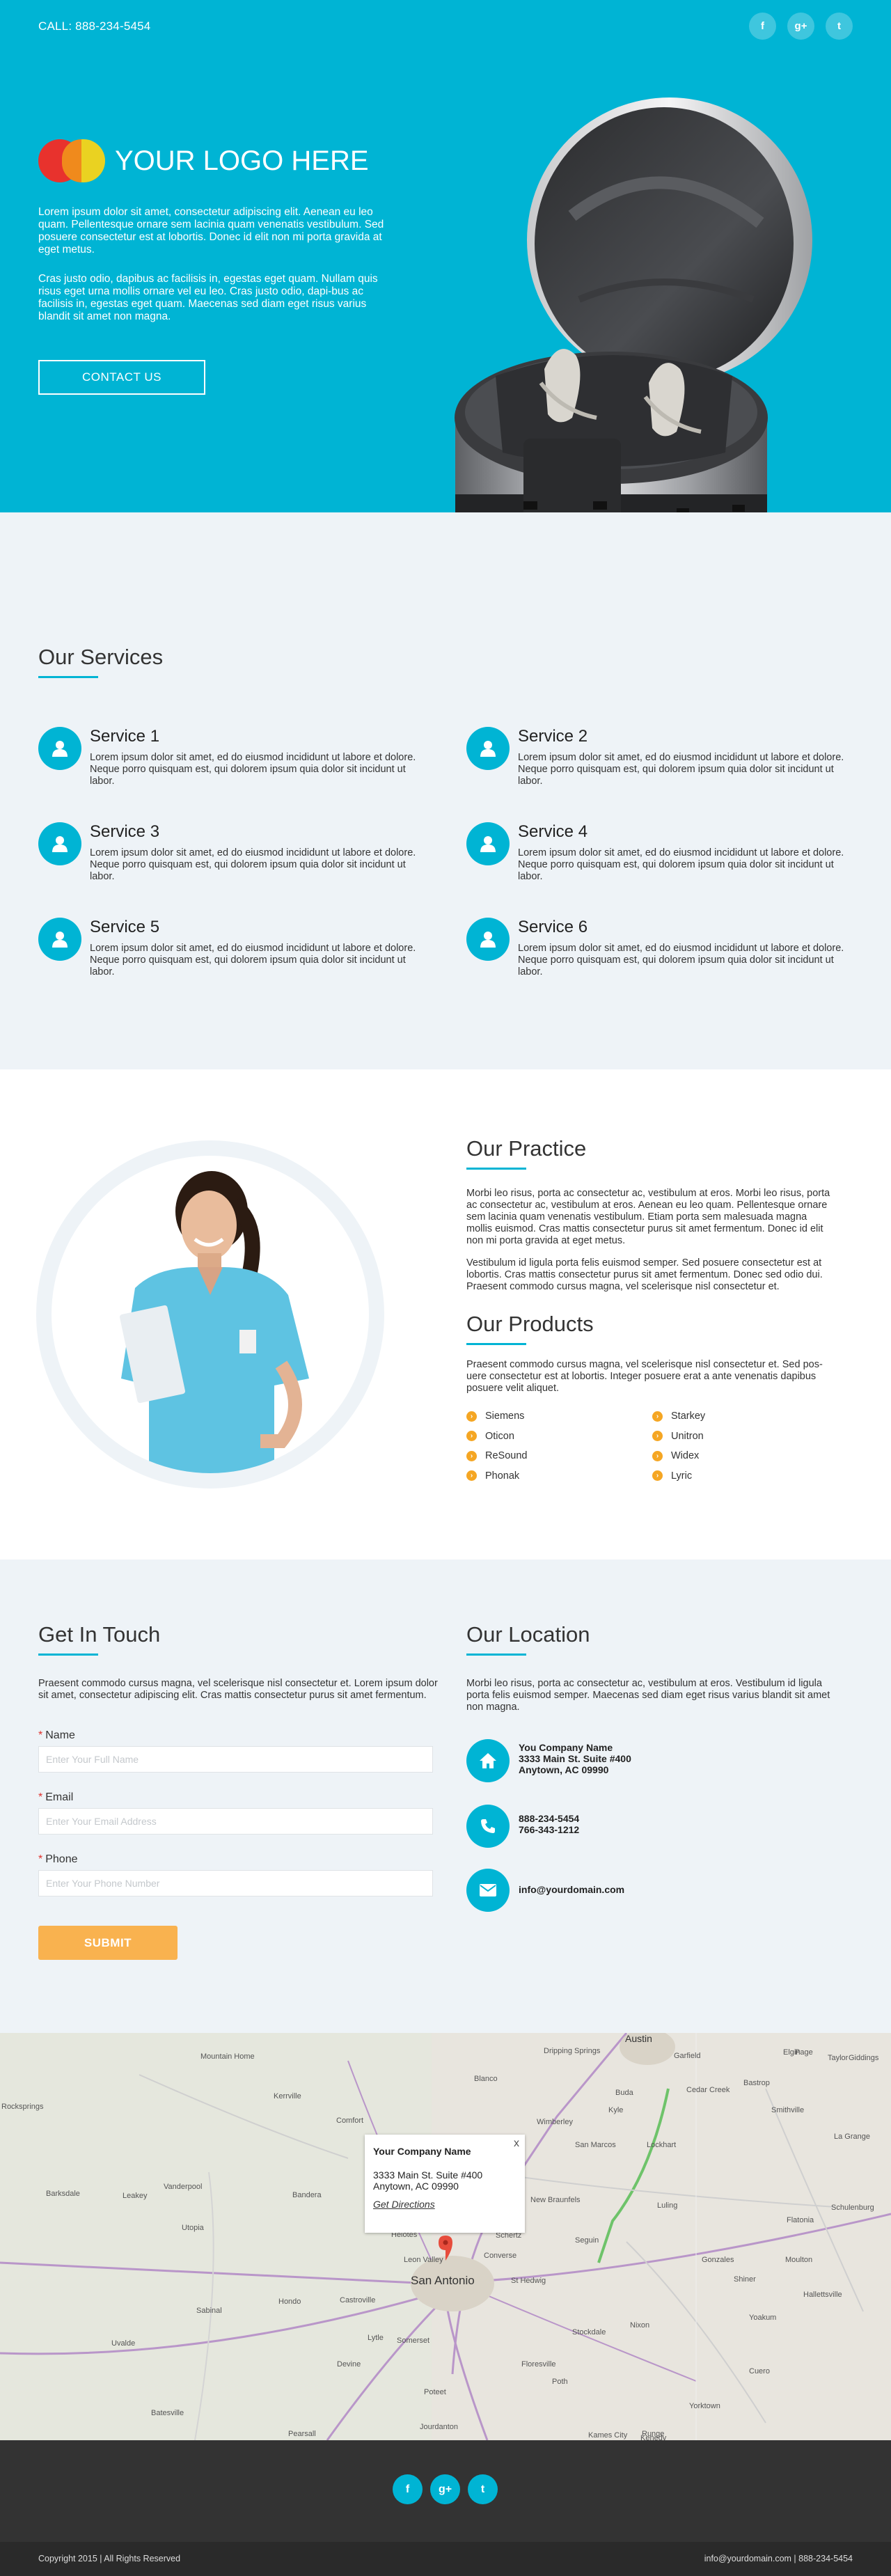 The image size is (891, 2576). Describe the element at coordinates (528, 1634) in the screenshot. I see `location-title: Our Location` at that location.